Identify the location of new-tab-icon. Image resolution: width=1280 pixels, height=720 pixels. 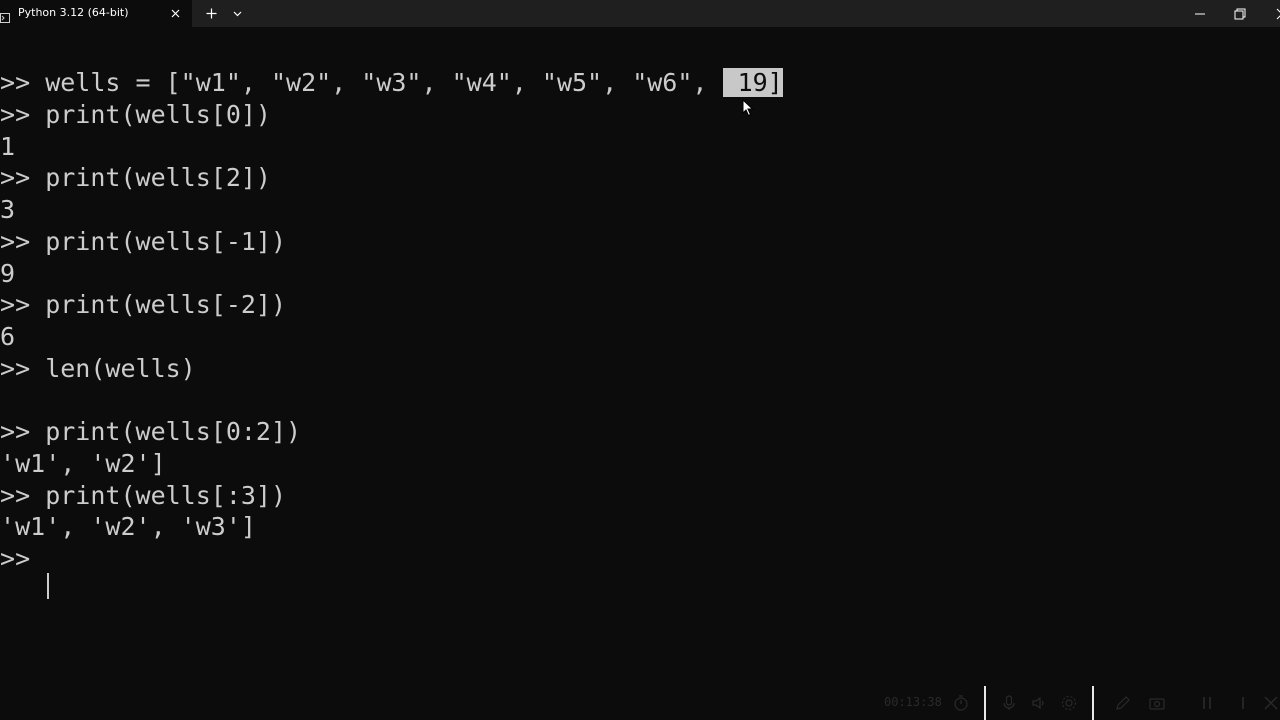
(211, 13).